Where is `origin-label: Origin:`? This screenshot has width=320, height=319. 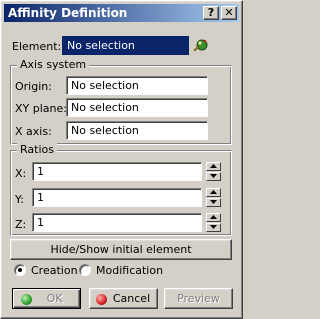
origin-label: Origin: is located at coordinates (33, 86).